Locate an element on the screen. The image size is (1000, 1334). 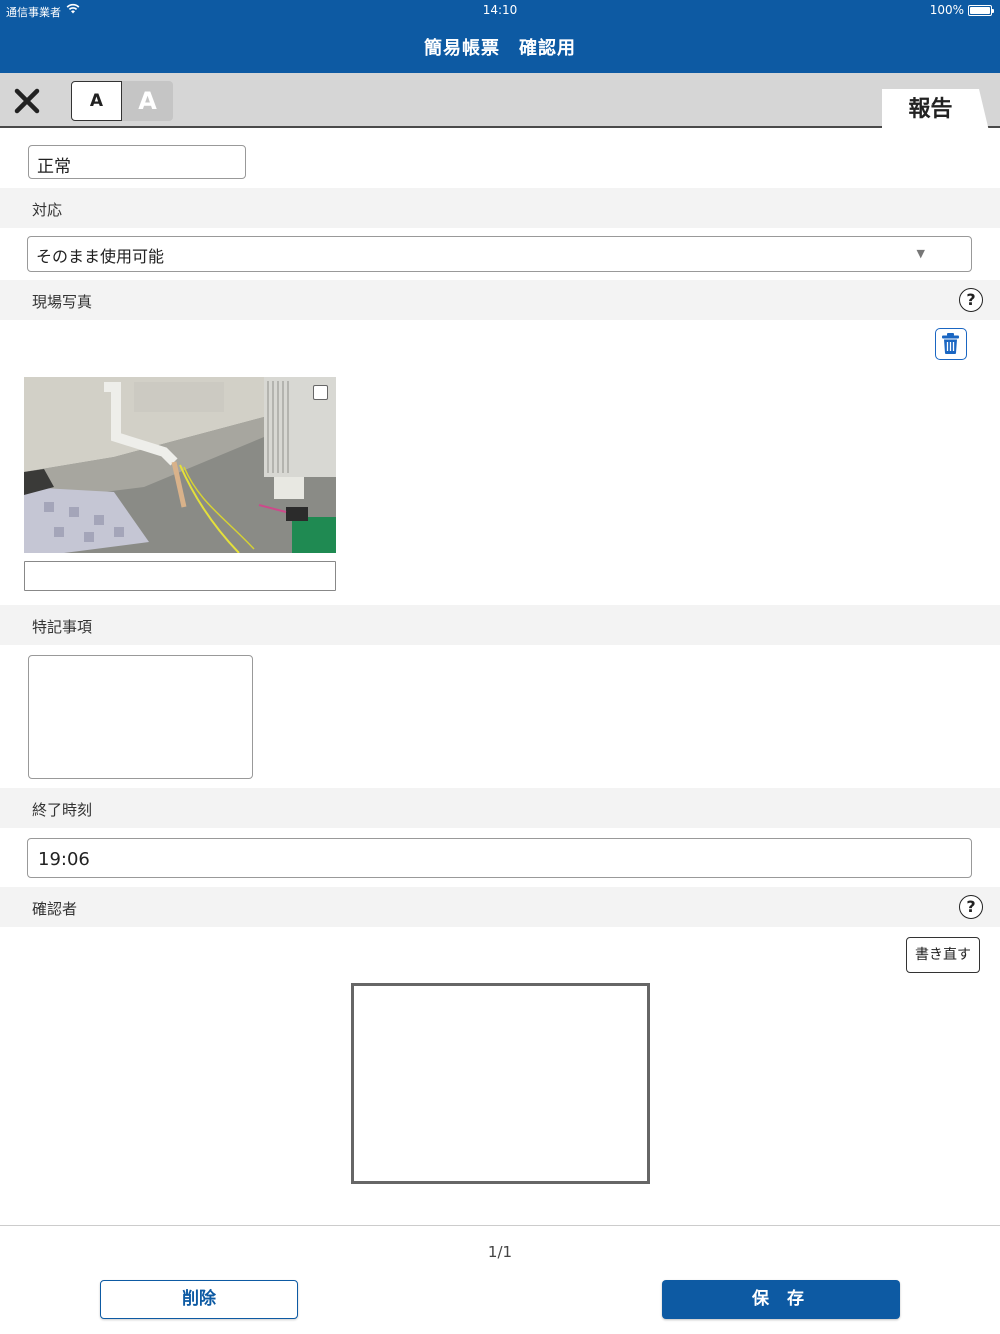
battery-fill is located at coordinates (980, 10).